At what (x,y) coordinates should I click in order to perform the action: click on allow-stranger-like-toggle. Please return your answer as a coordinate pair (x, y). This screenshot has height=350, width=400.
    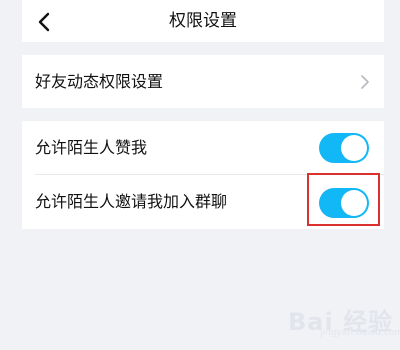
    Looking at the image, I should click on (344, 148).